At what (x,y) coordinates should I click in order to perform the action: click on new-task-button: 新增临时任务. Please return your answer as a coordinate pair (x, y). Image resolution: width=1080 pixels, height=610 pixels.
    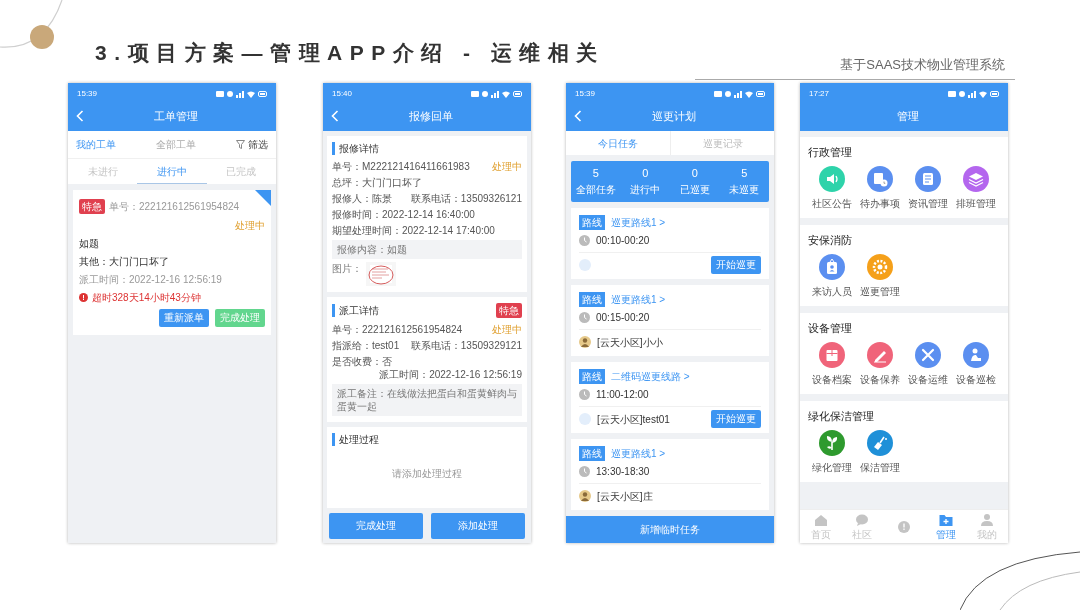
    Looking at the image, I should click on (670, 529).